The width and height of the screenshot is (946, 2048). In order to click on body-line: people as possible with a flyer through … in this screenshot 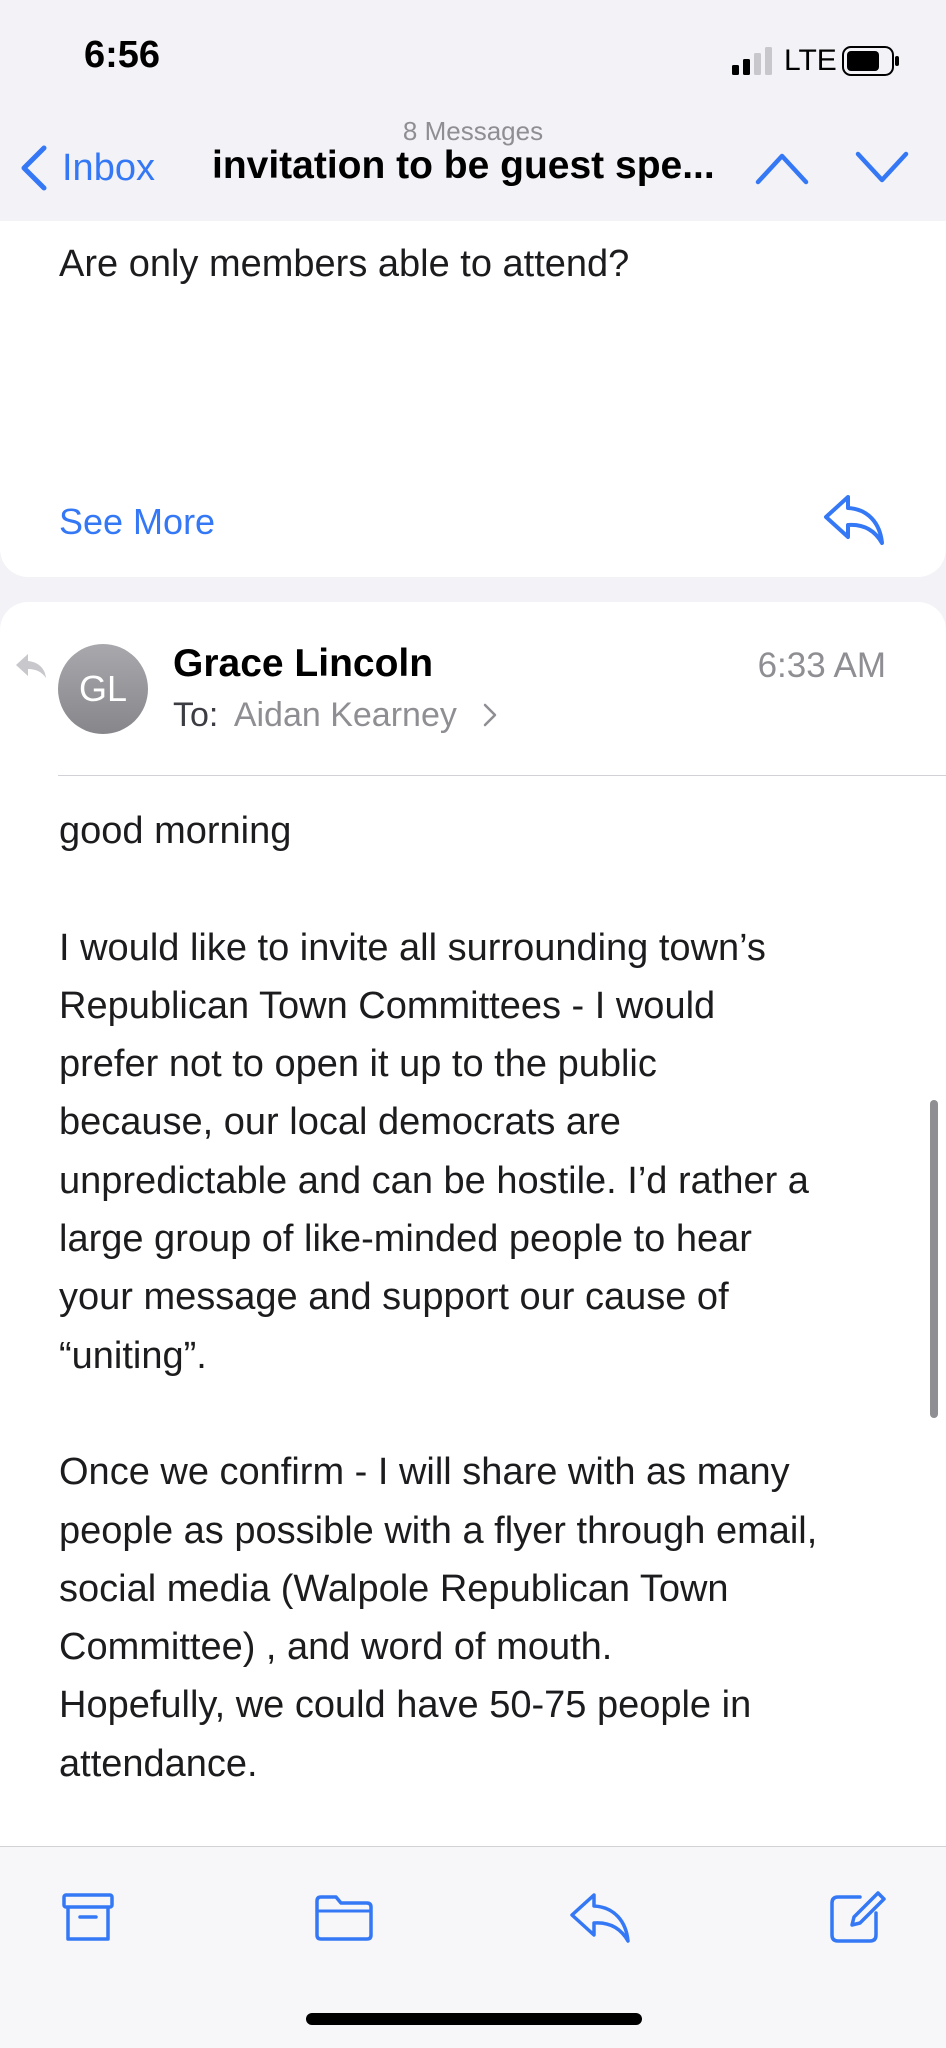, I will do `click(438, 1530)`.